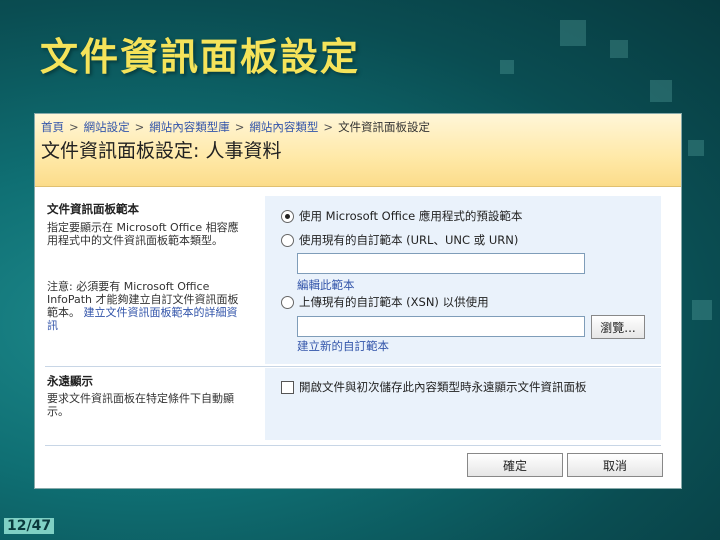 The width and height of the screenshot is (720, 540). I want to click on create-template-link: 建立新的自訂範本, so click(343, 346).